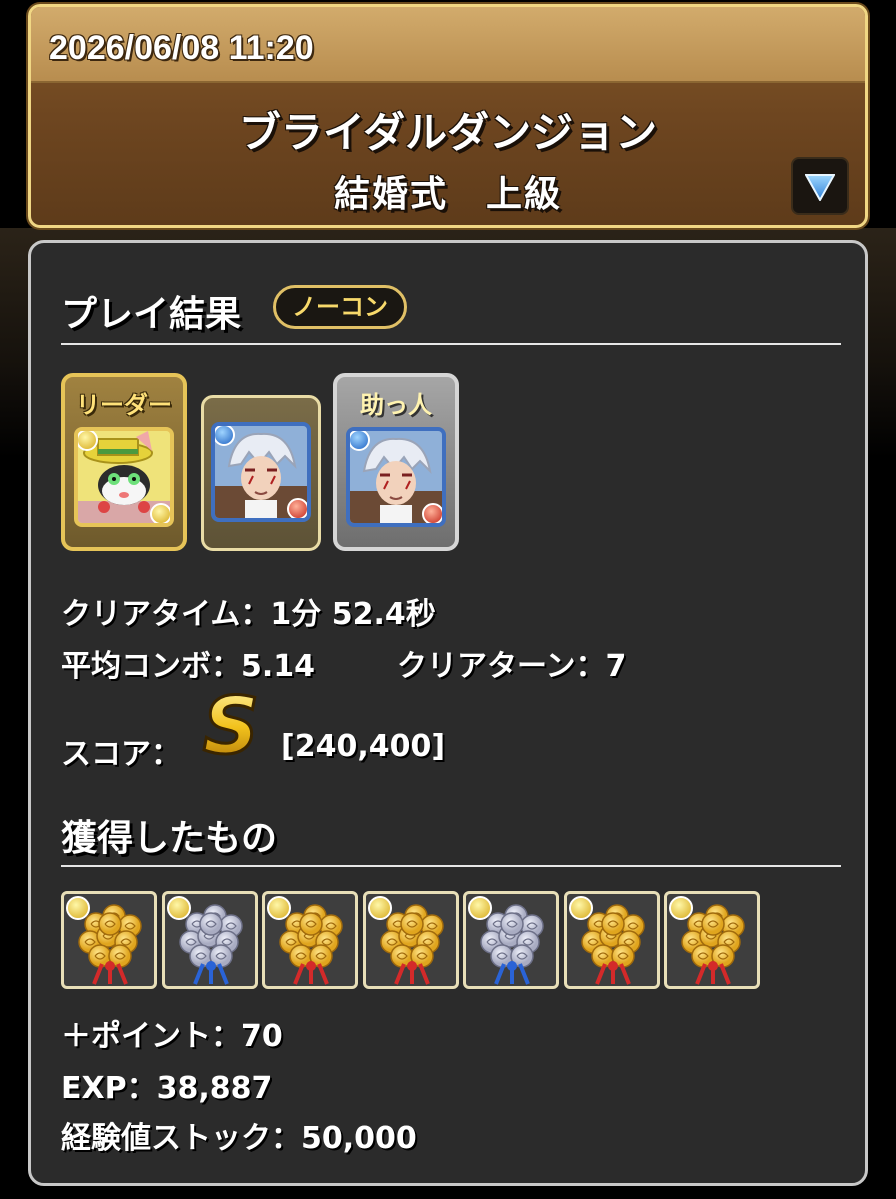 The width and height of the screenshot is (896, 1199). I want to click on team-slot-sub, so click(261, 473).